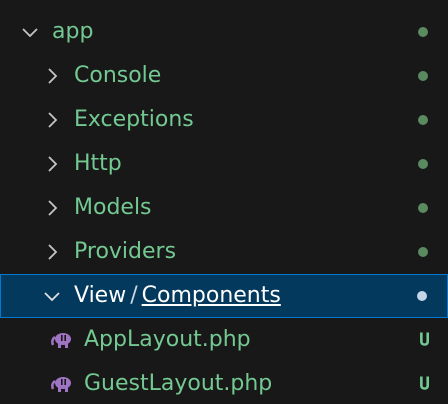 This screenshot has height=404, width=448. What do you see at coordinates (224, 120) in the screenshot?
I see `tree-folder-exceptions: Exceptions` at bounding box center [224, 120].